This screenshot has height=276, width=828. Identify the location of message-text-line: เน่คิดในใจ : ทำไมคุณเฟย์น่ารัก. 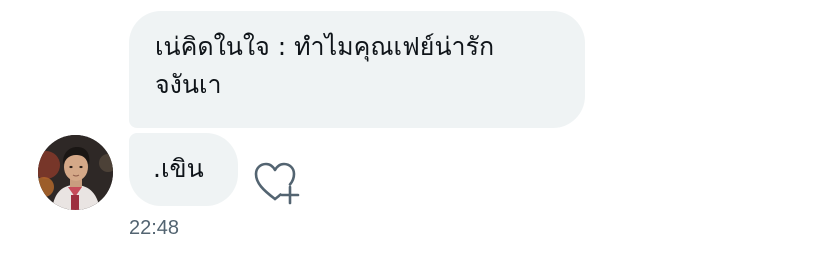
(325, 46).